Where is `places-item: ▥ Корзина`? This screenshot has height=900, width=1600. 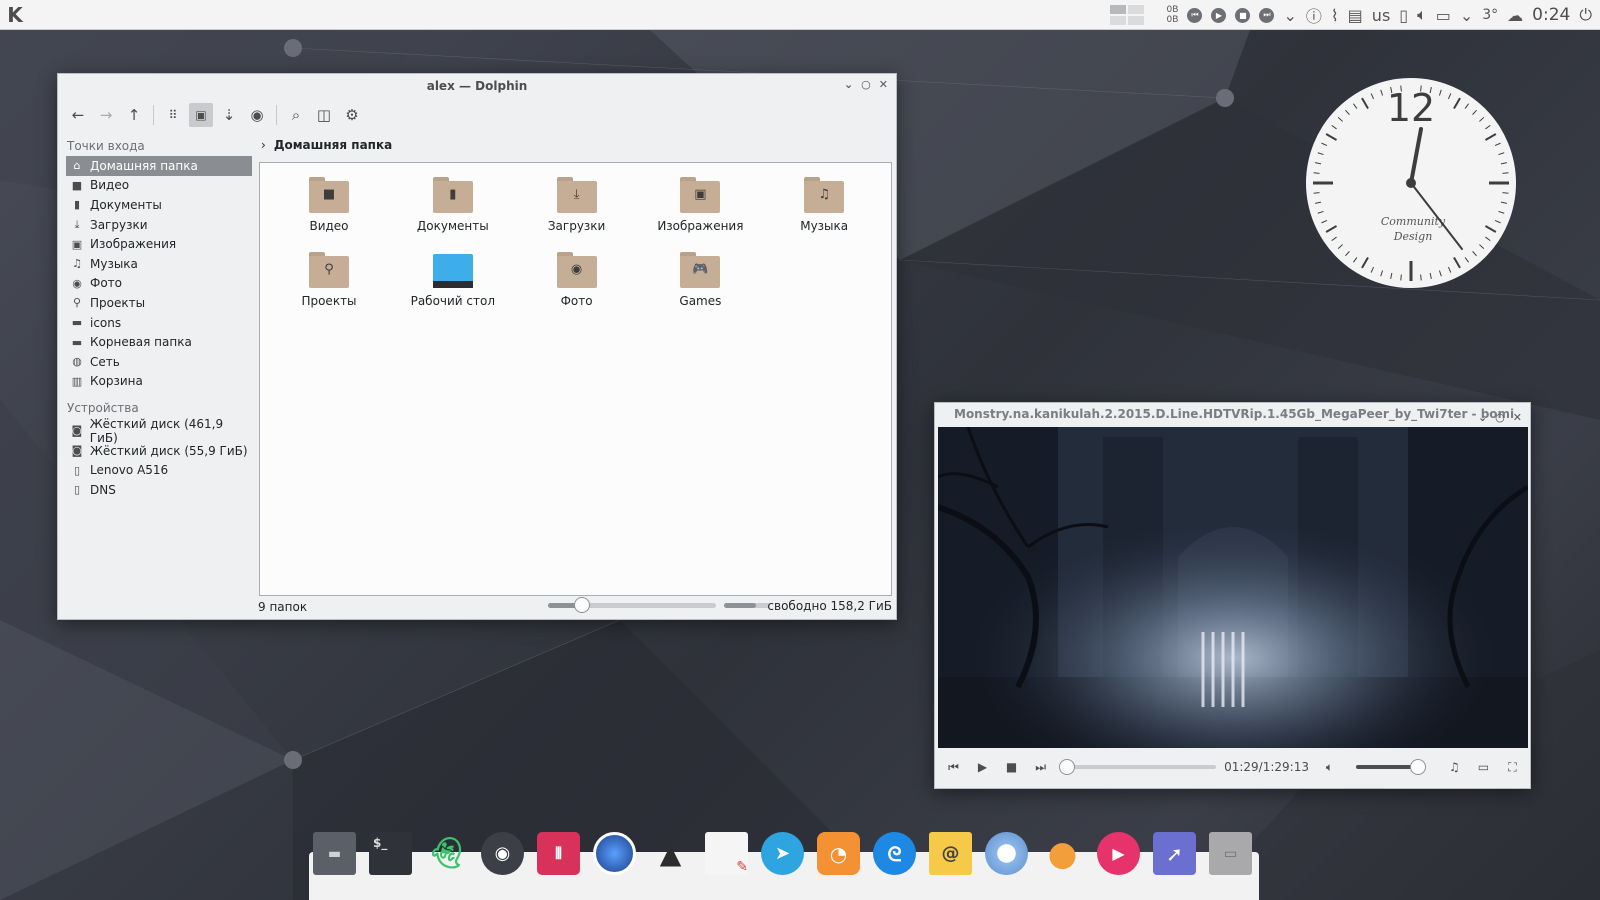 places-item: ▥ Корзина is located at coordinates (159, 382).